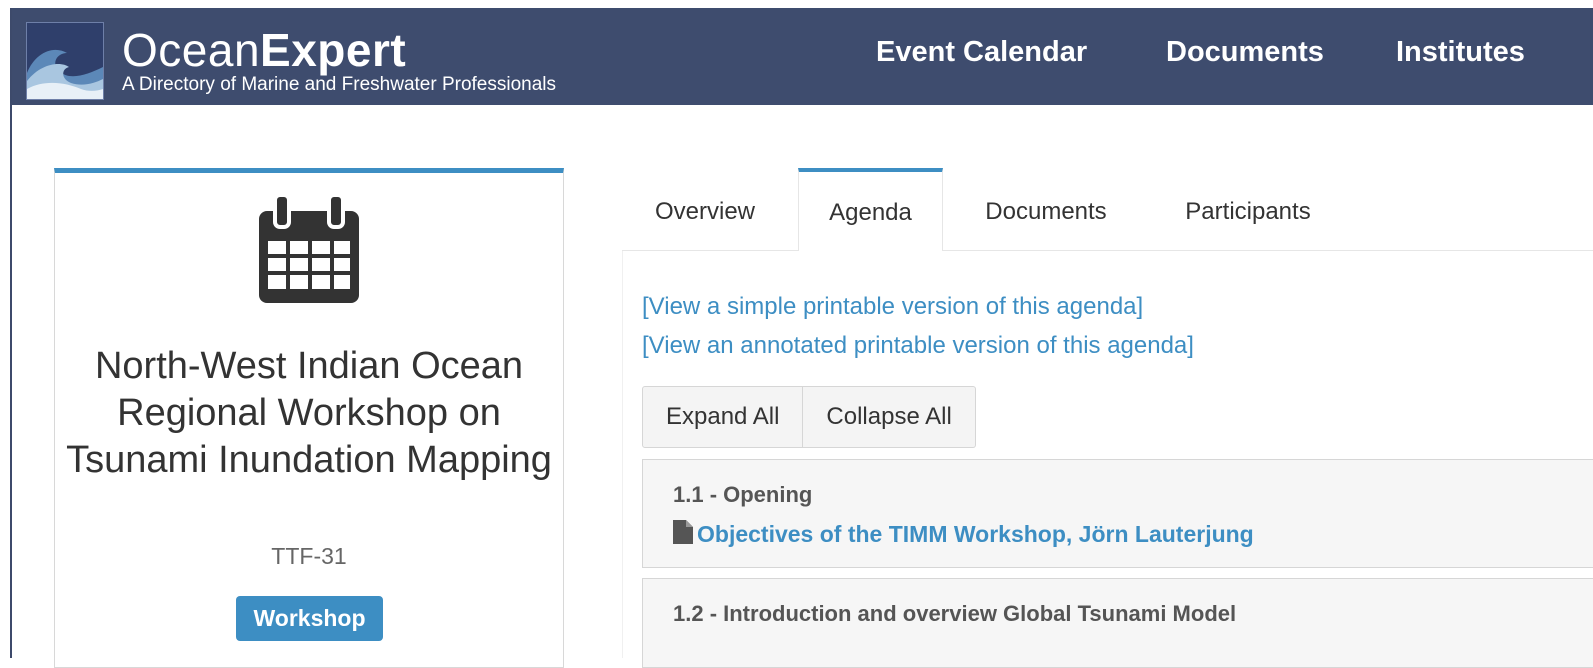  Describe the element at coordinates (309, 556) in the screenshot. I see `event-code: TTF-31` at that location.